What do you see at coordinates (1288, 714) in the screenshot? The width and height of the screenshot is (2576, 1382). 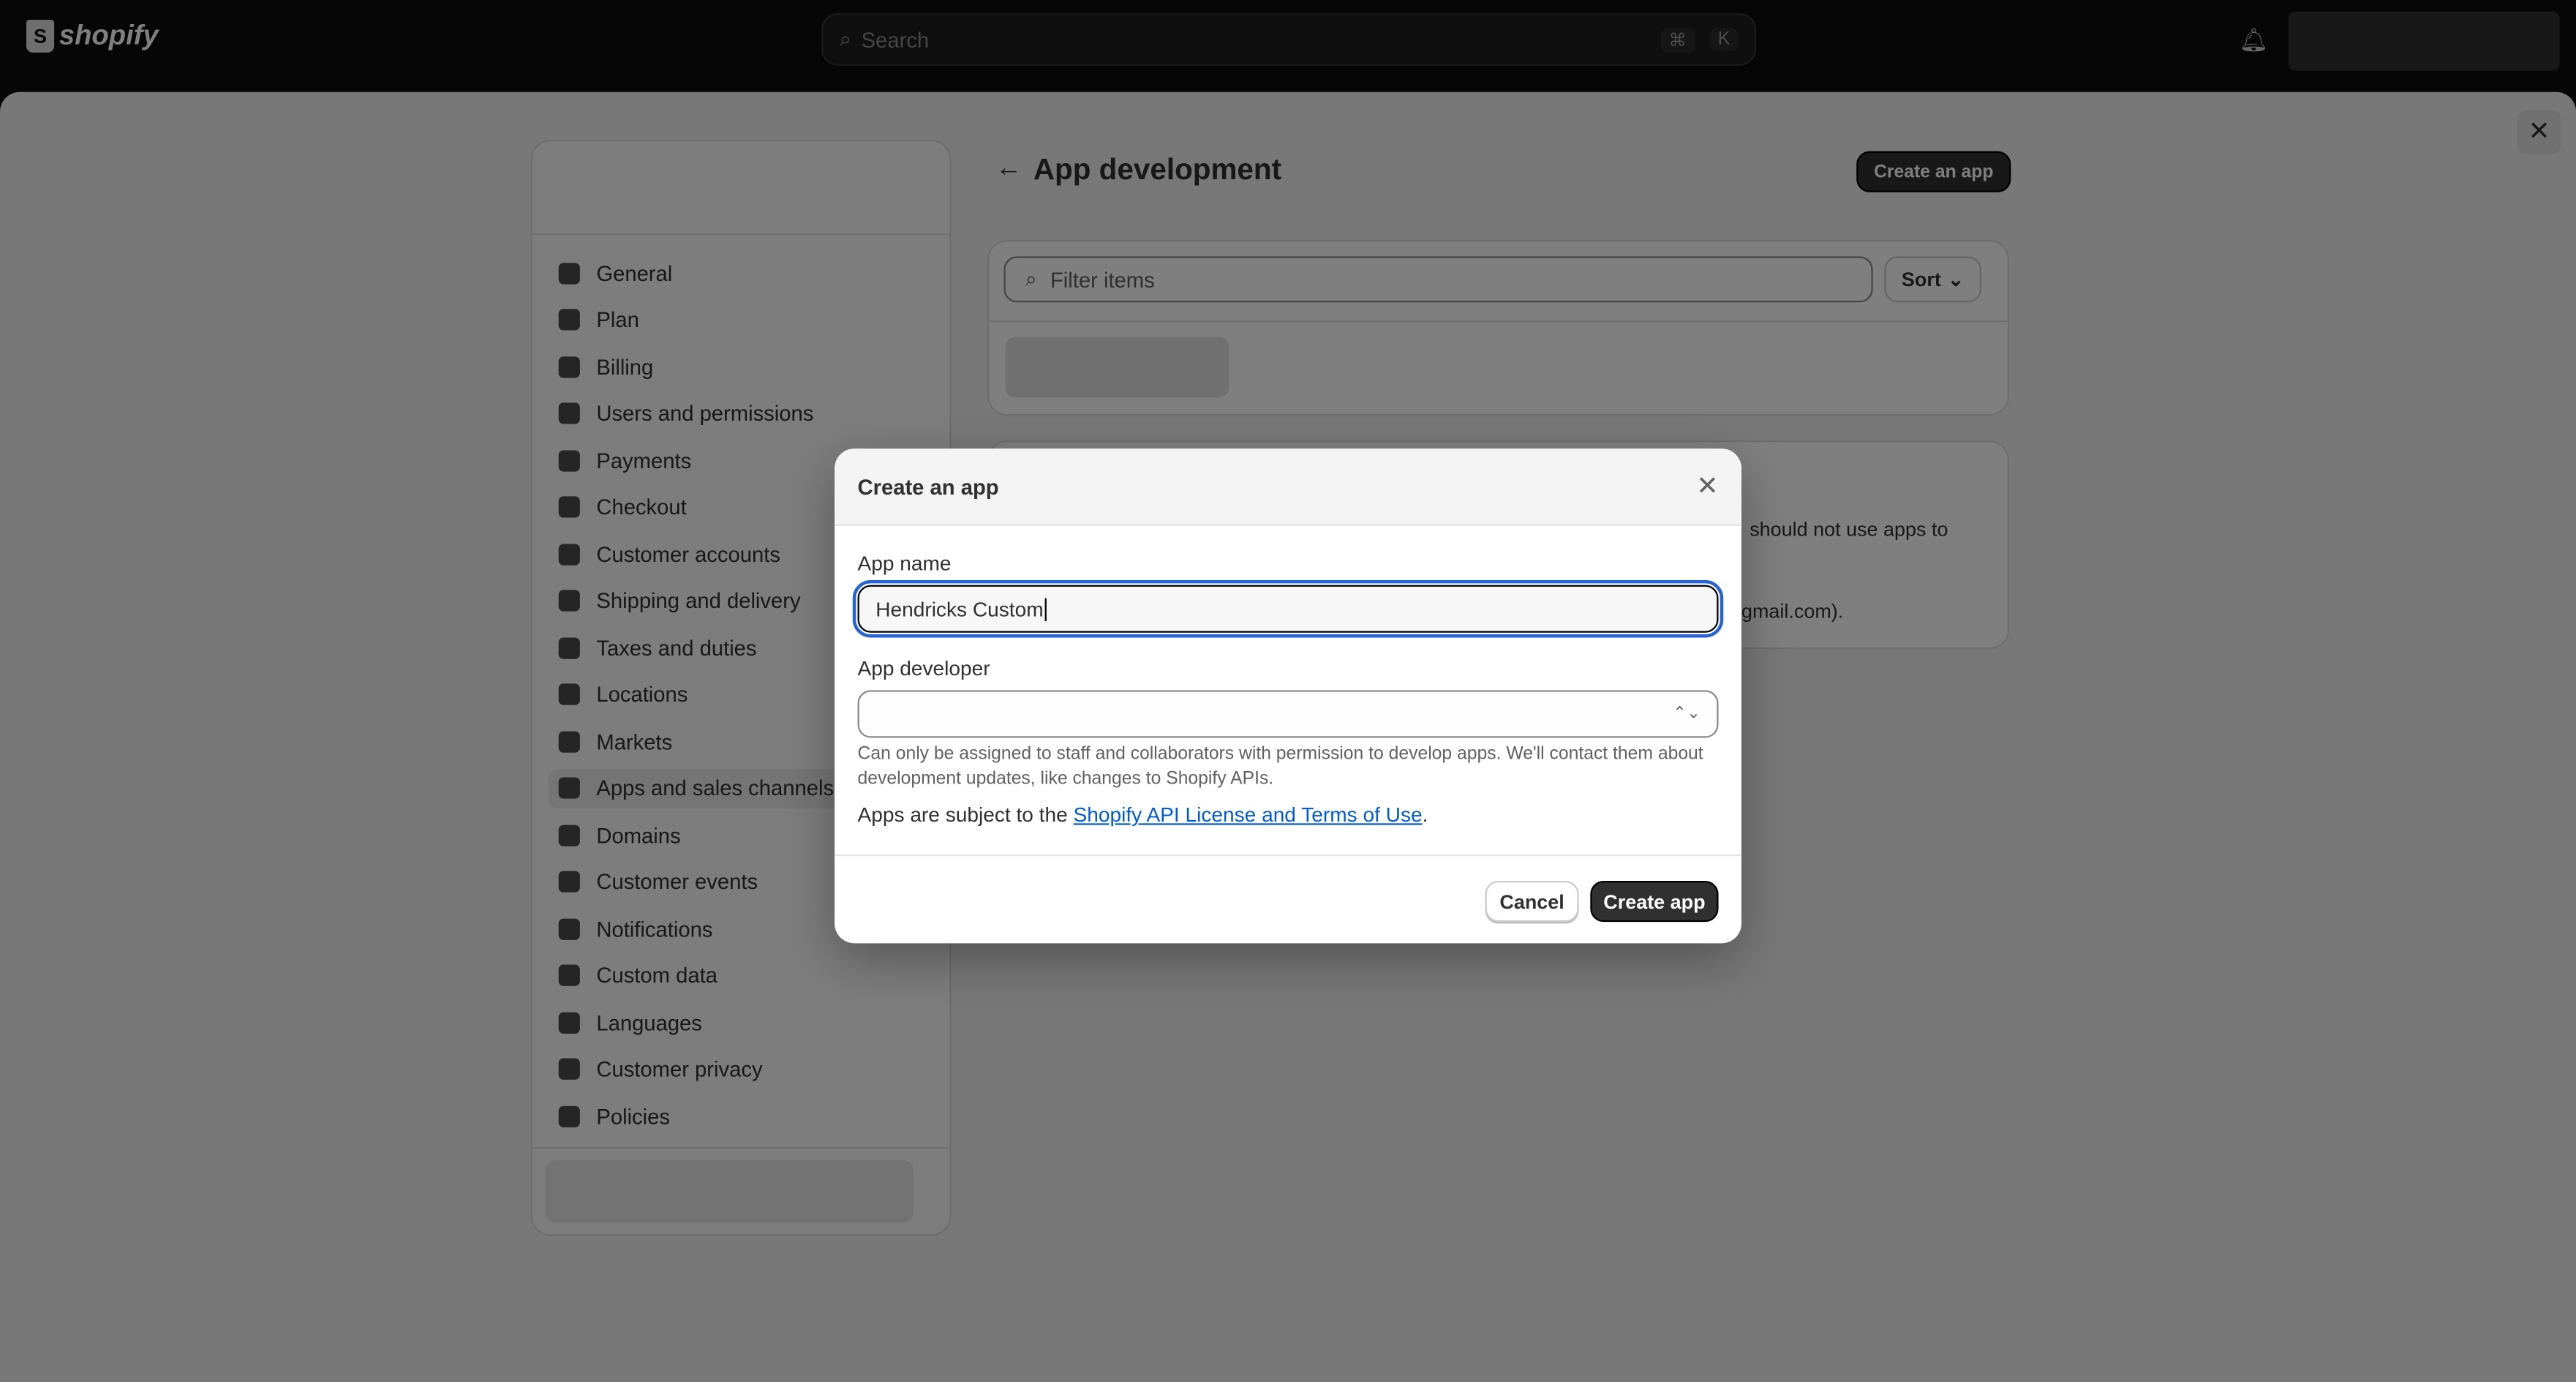 I see `app-developer-select: ⌃⌄` at bounding box center [1288, 714].